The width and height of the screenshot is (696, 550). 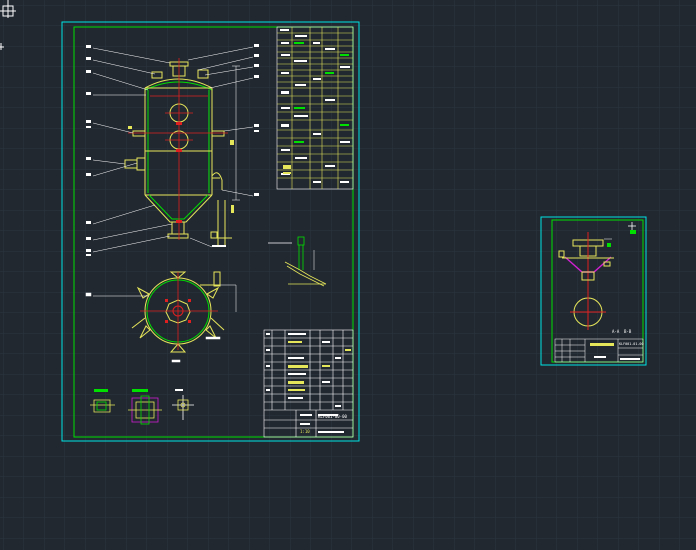 What do you see at coordinates (600, 357) in the screenshot?
I see `small-title-text` at bounding box center [600, 357].